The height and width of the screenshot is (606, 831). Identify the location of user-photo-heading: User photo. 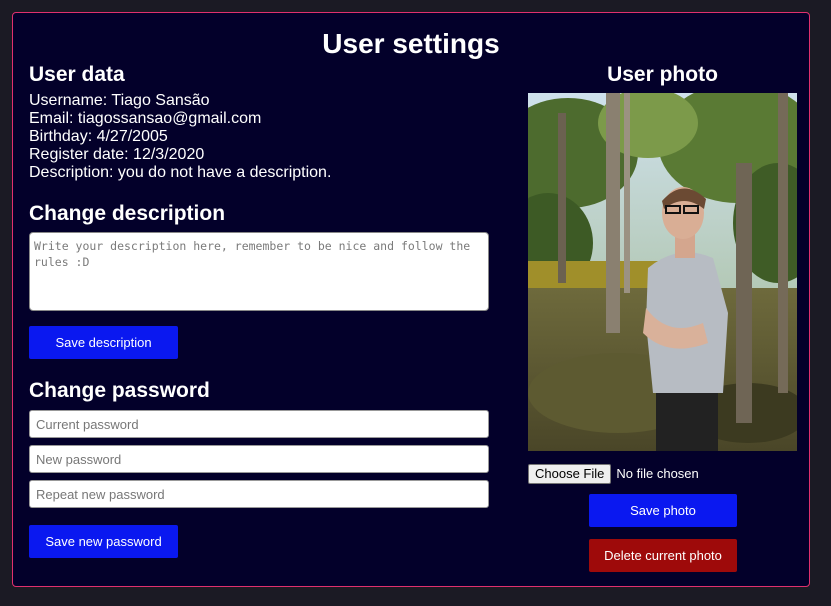
(662, 74).